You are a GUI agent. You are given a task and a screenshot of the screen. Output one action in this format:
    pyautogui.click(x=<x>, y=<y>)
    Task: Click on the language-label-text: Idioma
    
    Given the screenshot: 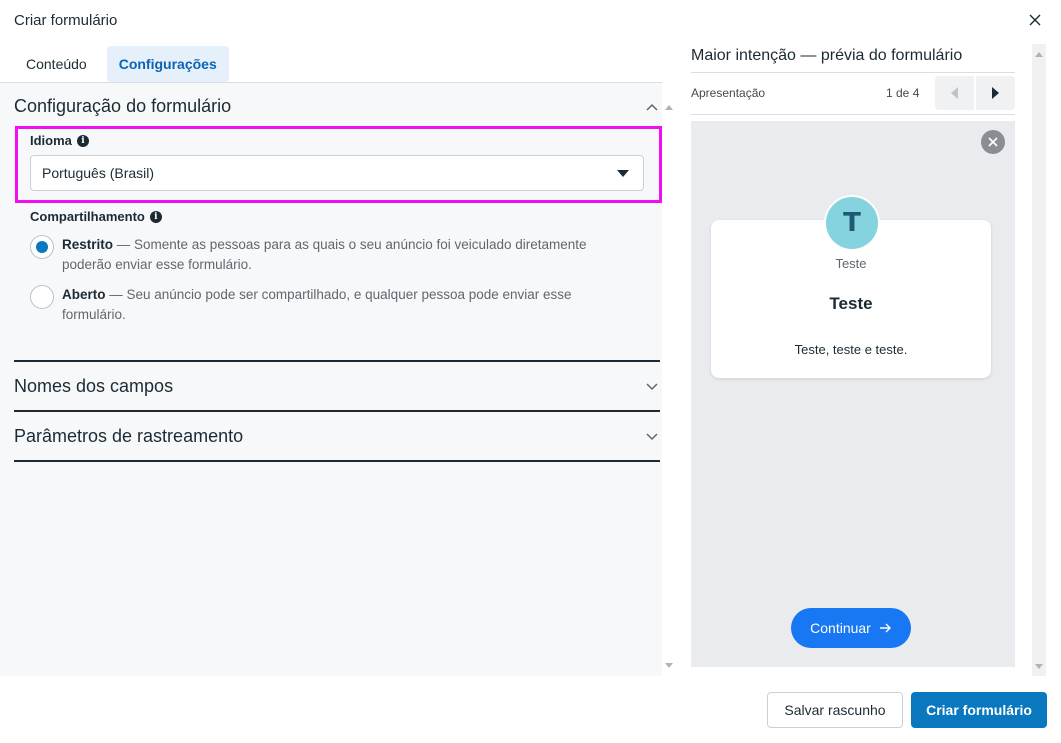 What is the action you would take?
    pyautogui.click(x=51, y=140)
    